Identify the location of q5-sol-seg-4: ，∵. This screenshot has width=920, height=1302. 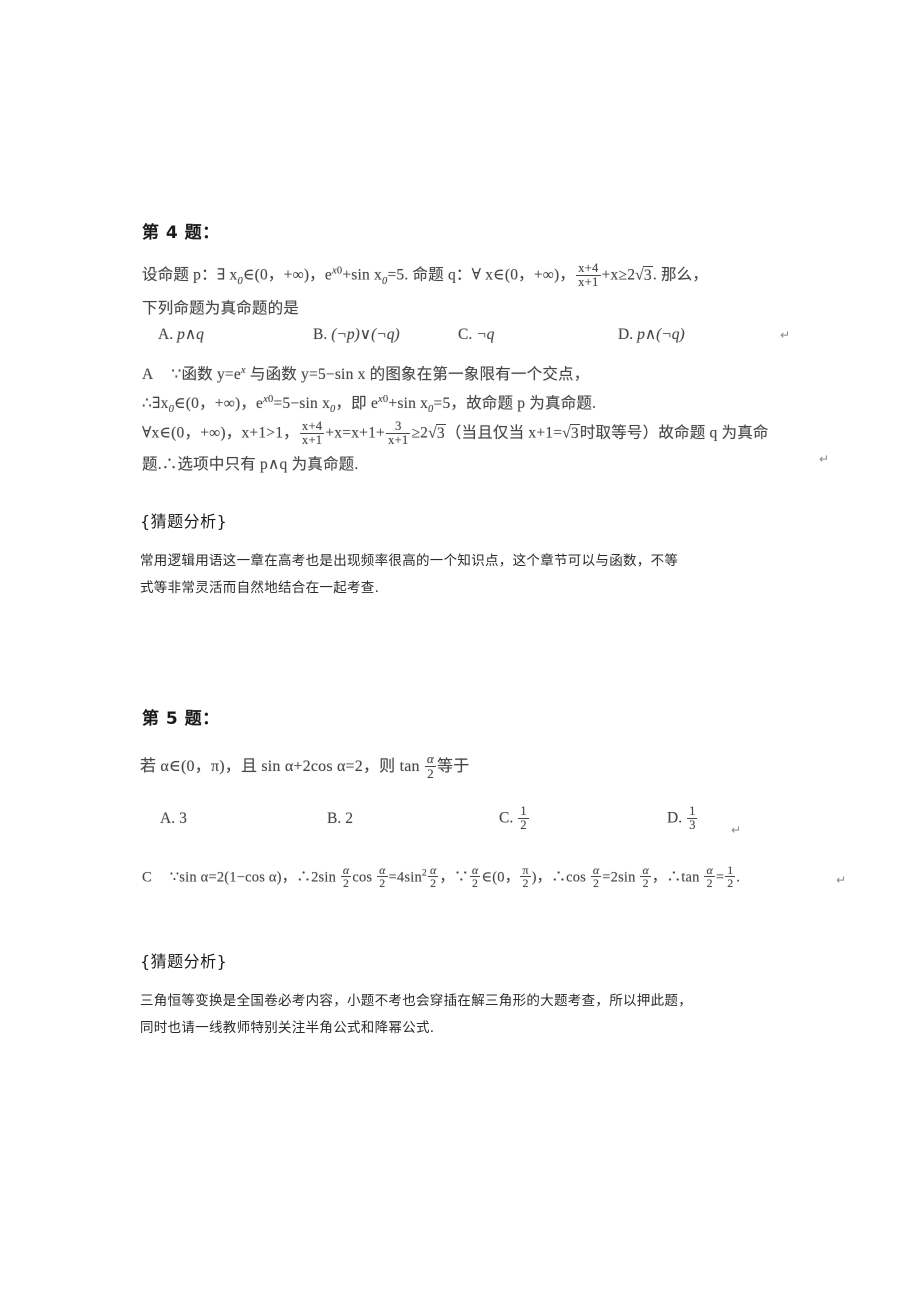
(454, 877).